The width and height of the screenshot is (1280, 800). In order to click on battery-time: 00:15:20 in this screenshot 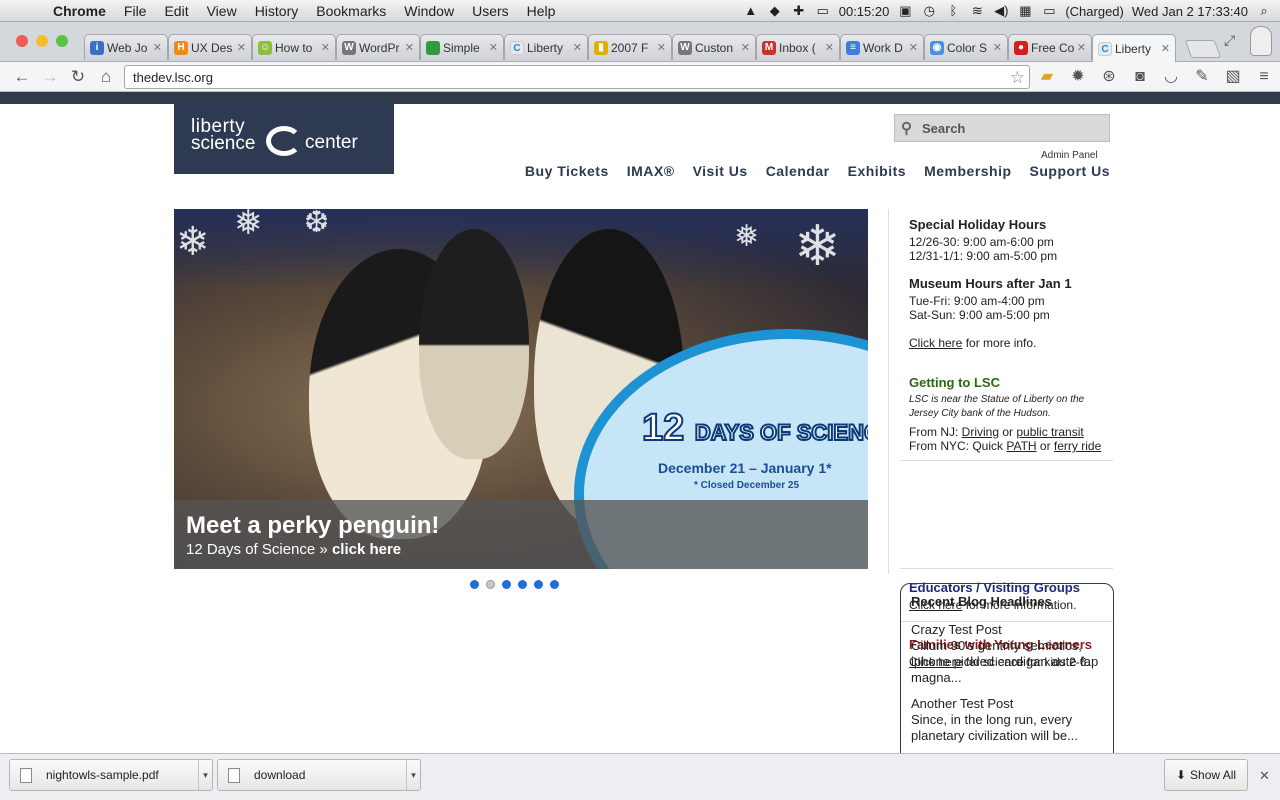, I will do `click(864, 11)`.